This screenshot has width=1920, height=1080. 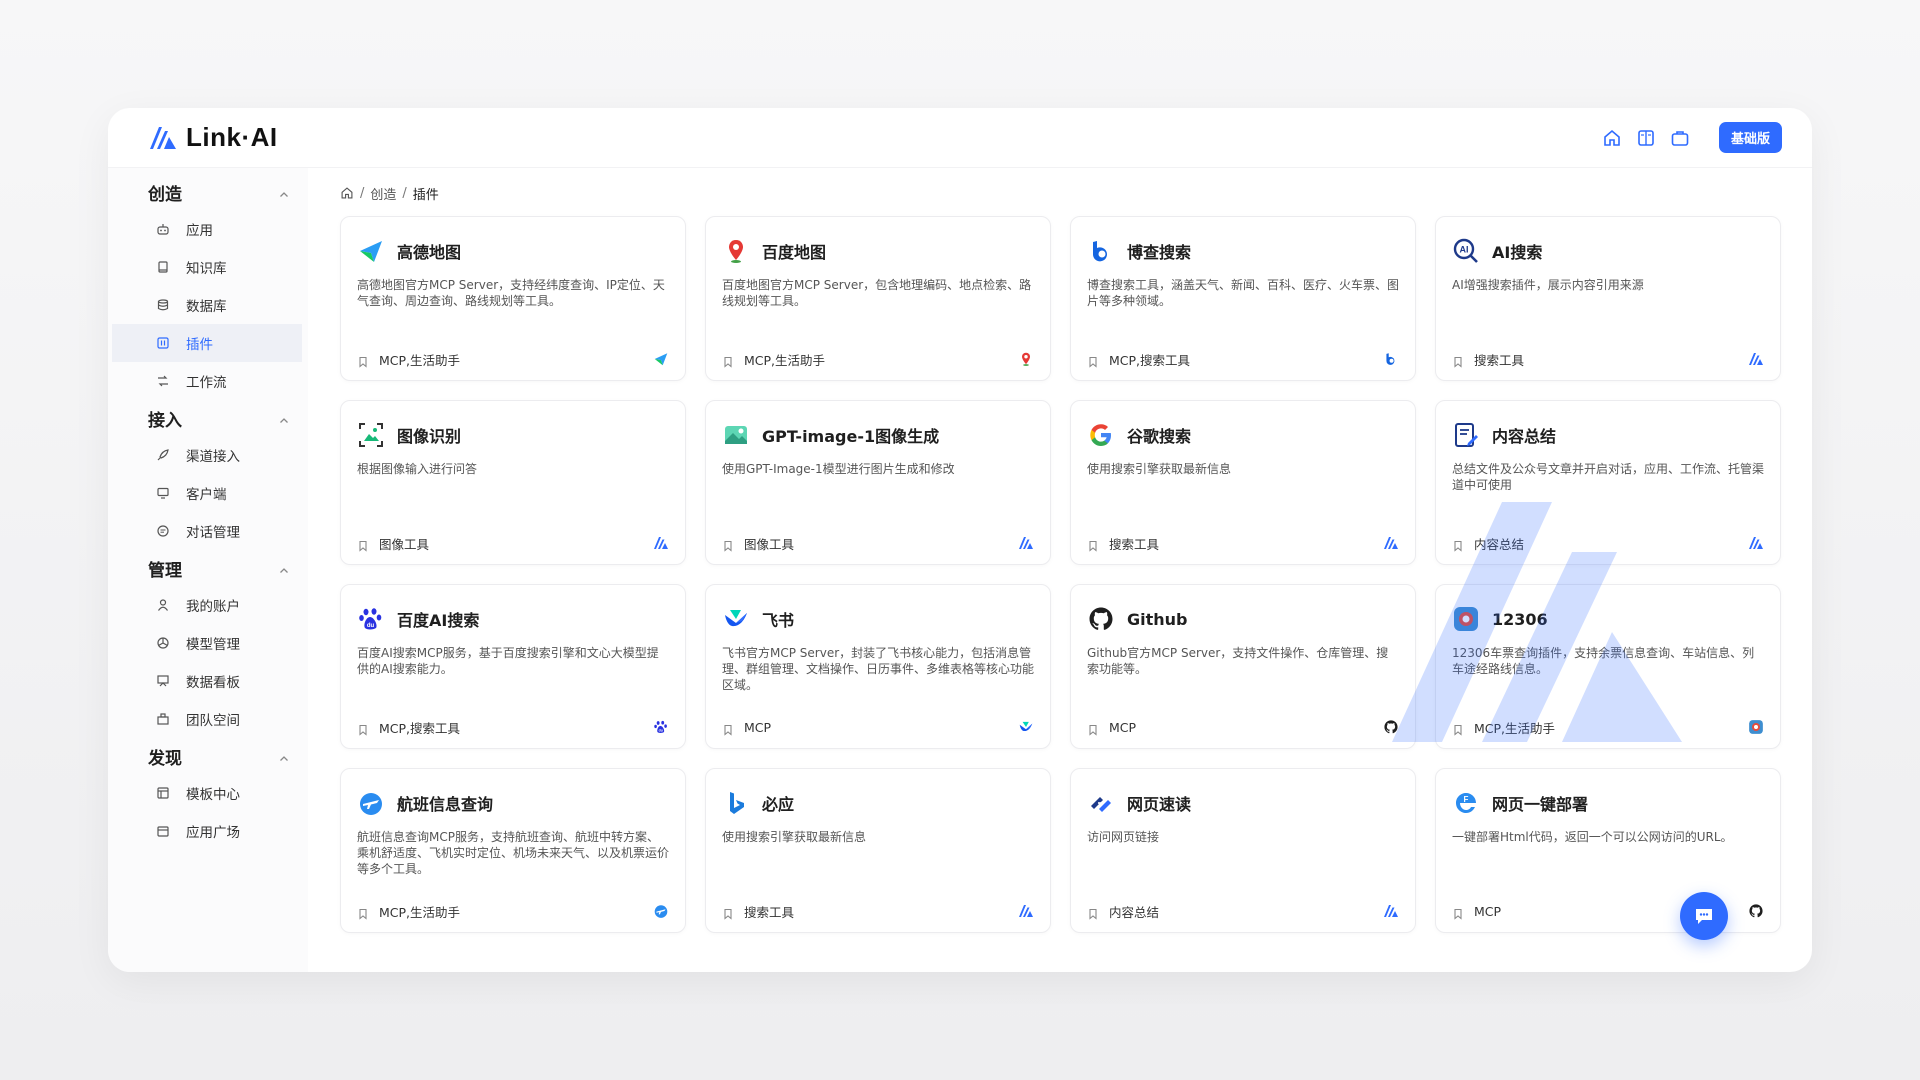 I want to click on sidebar-item: 我的账户, so click(x=207, y=605).